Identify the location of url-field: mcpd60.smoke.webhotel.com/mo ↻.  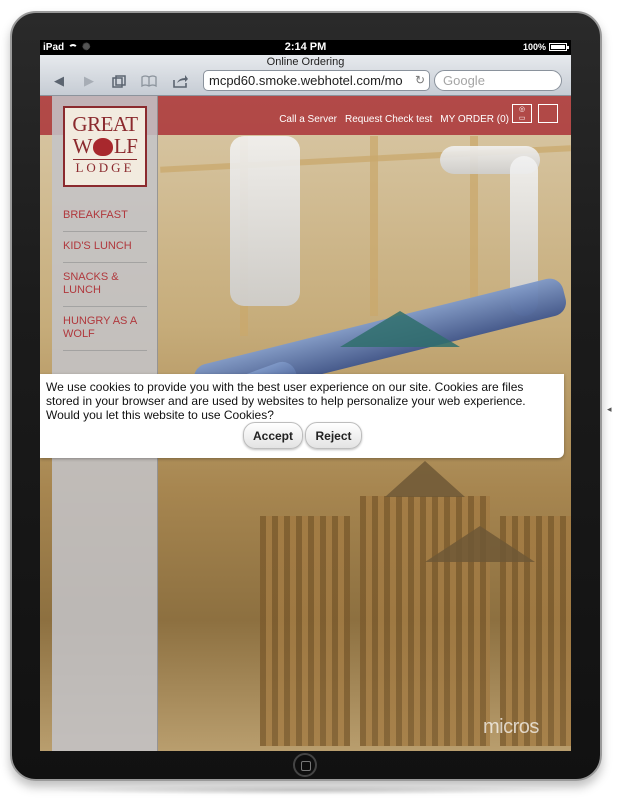
(316, 80).